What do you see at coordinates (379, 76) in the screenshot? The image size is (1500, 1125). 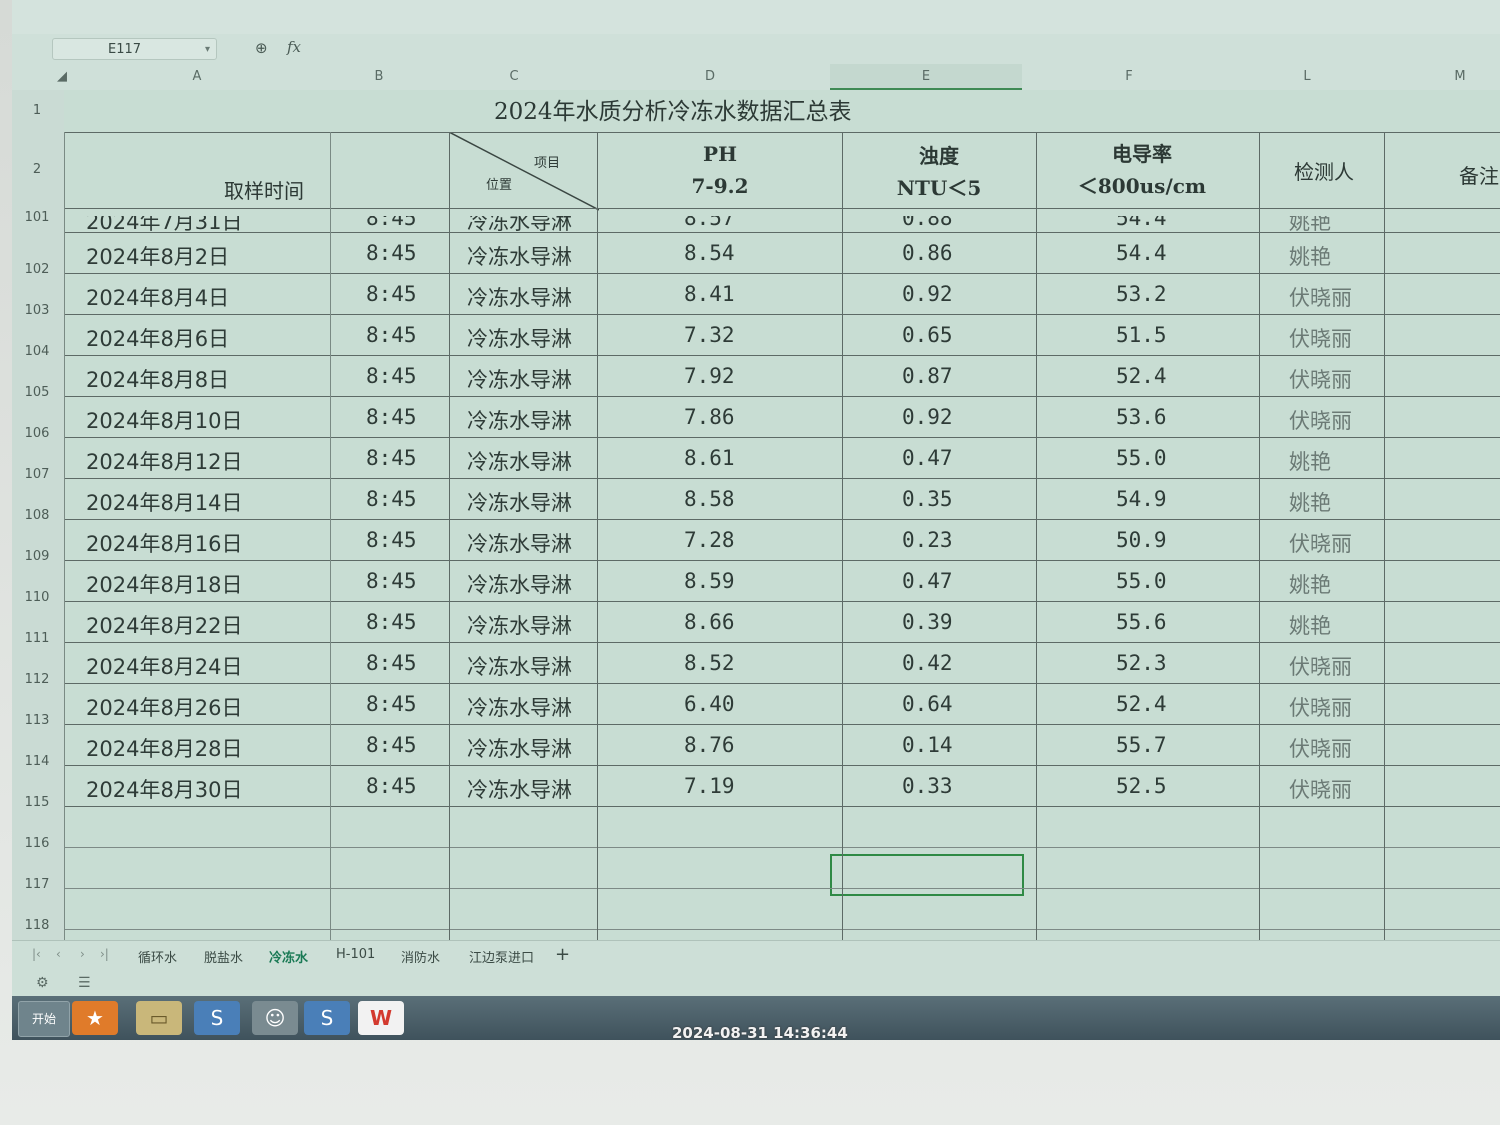 I see `column-header-b: B` at bounding box center [379, 76].